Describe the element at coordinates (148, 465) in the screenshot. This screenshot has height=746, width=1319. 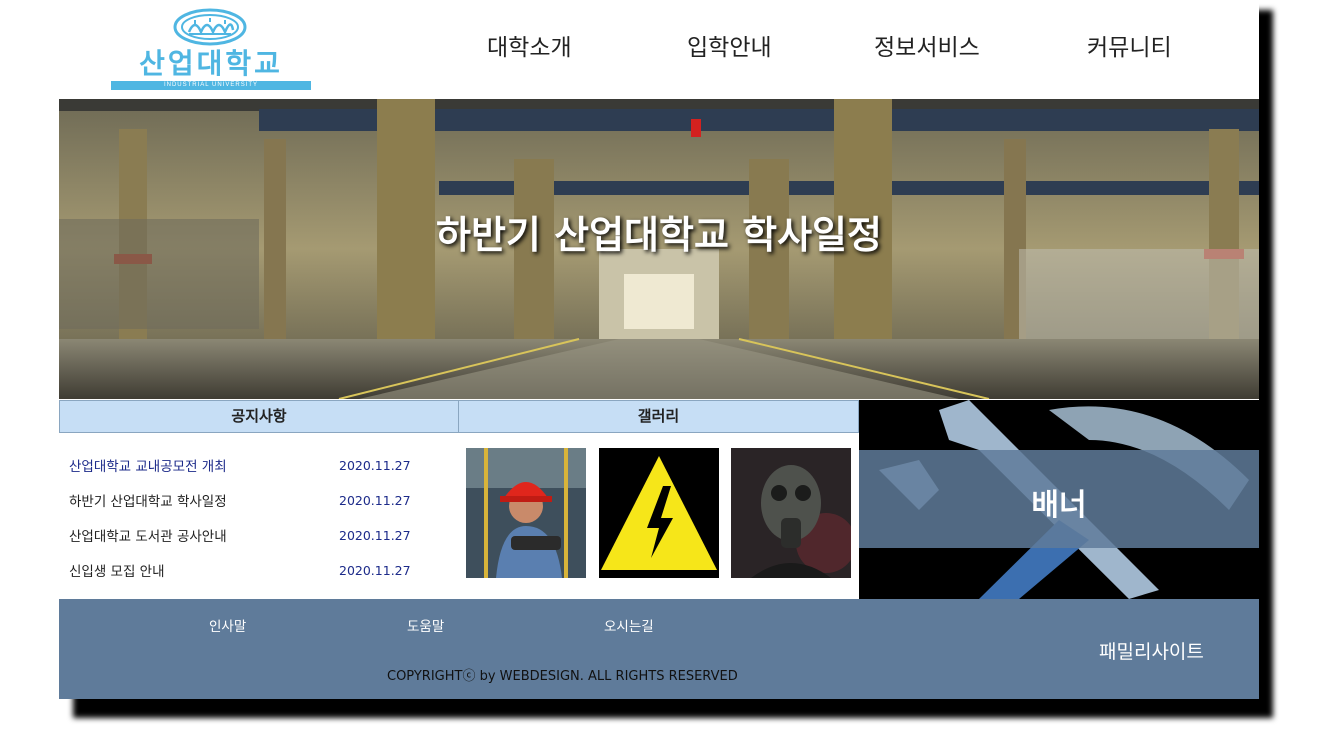
I see `notice-title: 산업대학교 교내공모전 개최` at that location.